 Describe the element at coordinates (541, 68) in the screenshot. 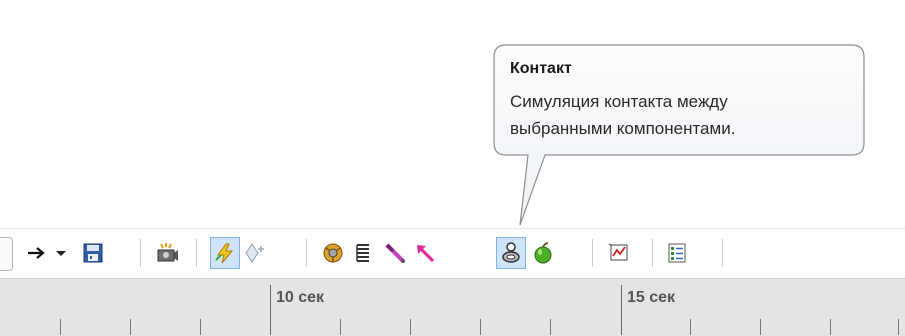

I see `tooltip-title: Контакт` at that location.